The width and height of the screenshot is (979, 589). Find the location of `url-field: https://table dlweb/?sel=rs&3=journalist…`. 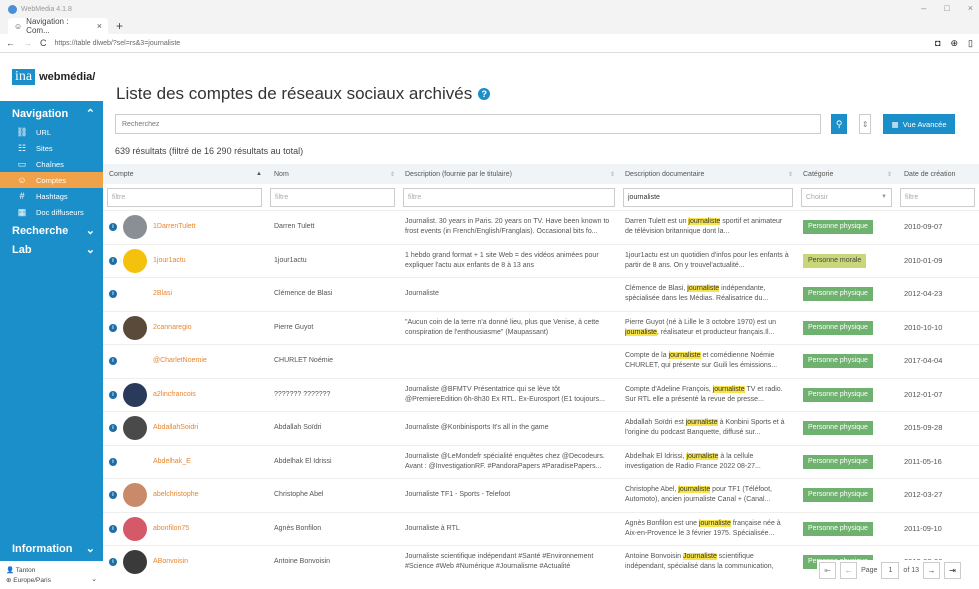

url-field: https://table dlweb/?sel=rs&3=journalist… is located at coordinates (491, 43).